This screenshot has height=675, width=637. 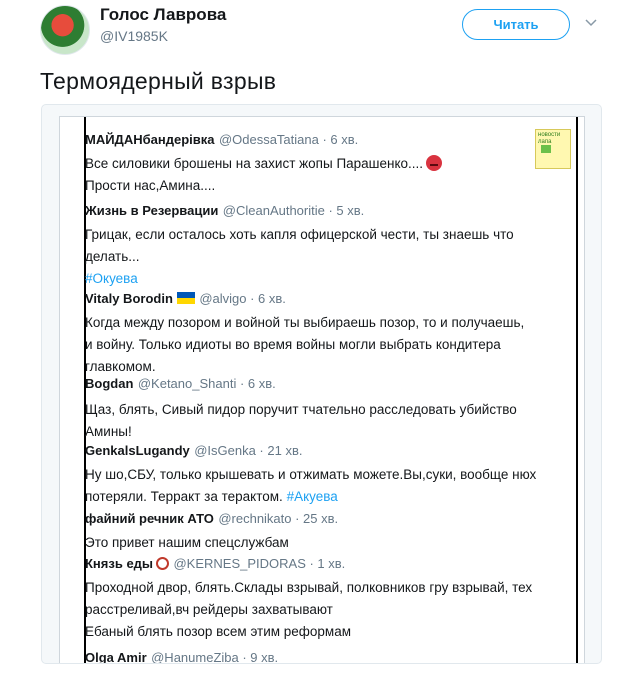 What do you see at coordinates (318, 30) in the screenshot?
I see `tweet-header: Голос Лаврова @IV1985K Читать` at bounding box center [318, 30].